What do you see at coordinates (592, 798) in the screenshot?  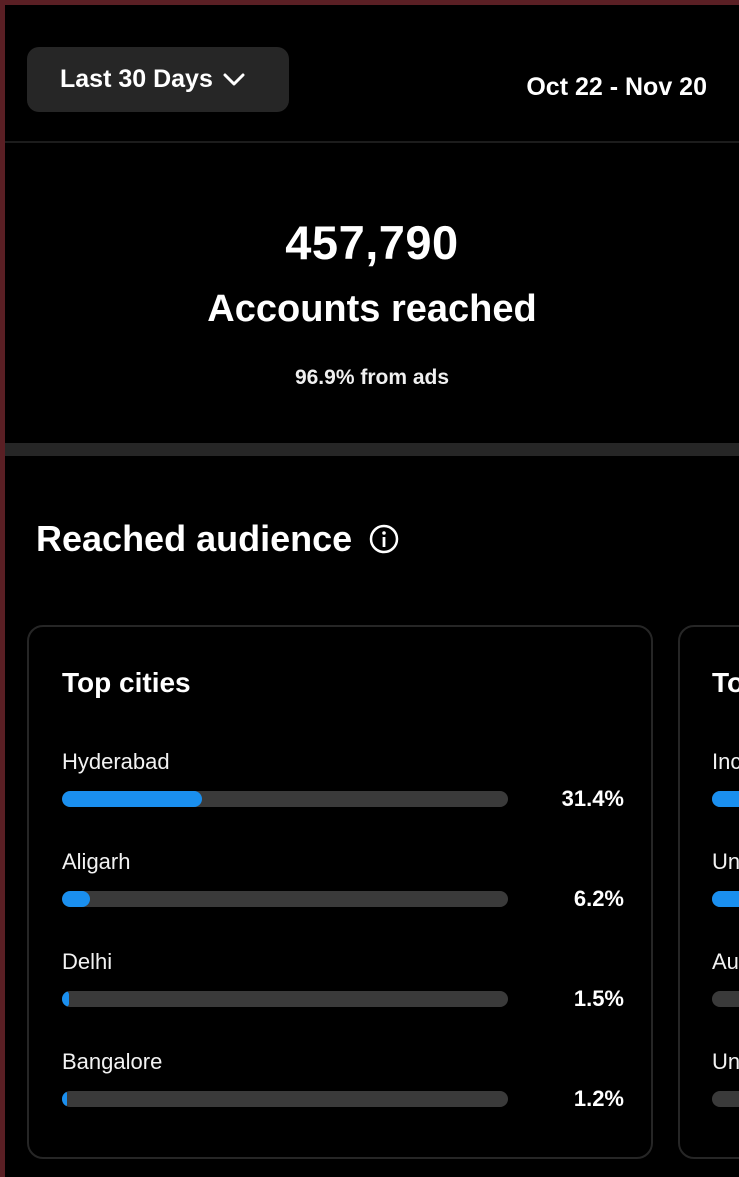 I see `city-percentage: 31.4%` at bounding box center [592, 798].